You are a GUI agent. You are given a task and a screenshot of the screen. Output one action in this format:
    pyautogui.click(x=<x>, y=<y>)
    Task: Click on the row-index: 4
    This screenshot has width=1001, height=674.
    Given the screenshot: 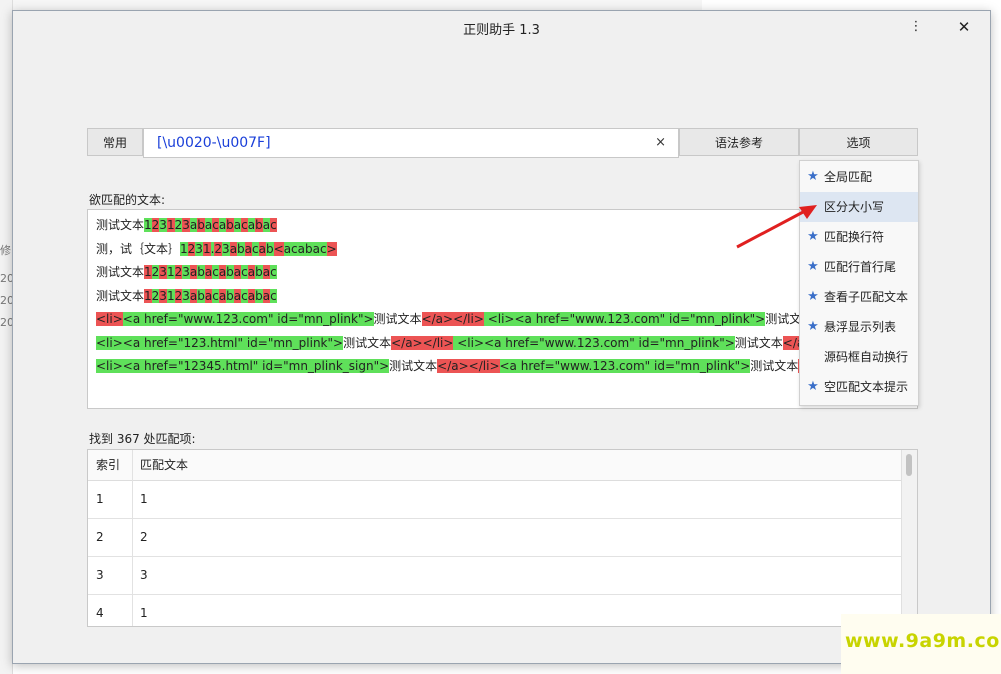 What is the action you would take?
    pyautogui.click(x=100, y=613)
    